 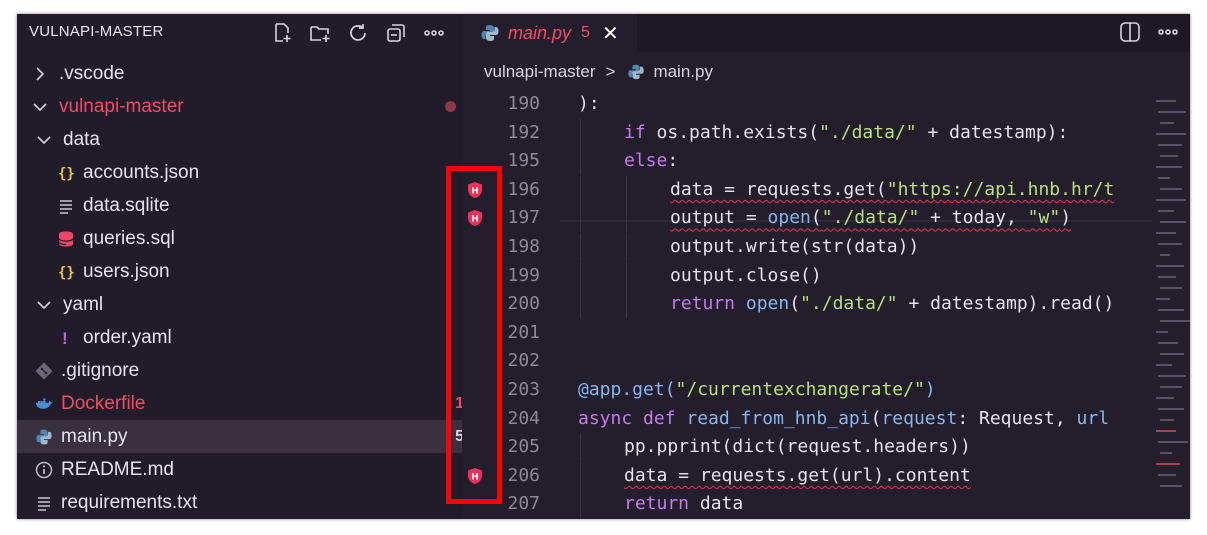 What do you see at coordinates (127, 337) in the screenshot?
I see `tree-item-label: order.yaml` at bounding box center [127, 337].